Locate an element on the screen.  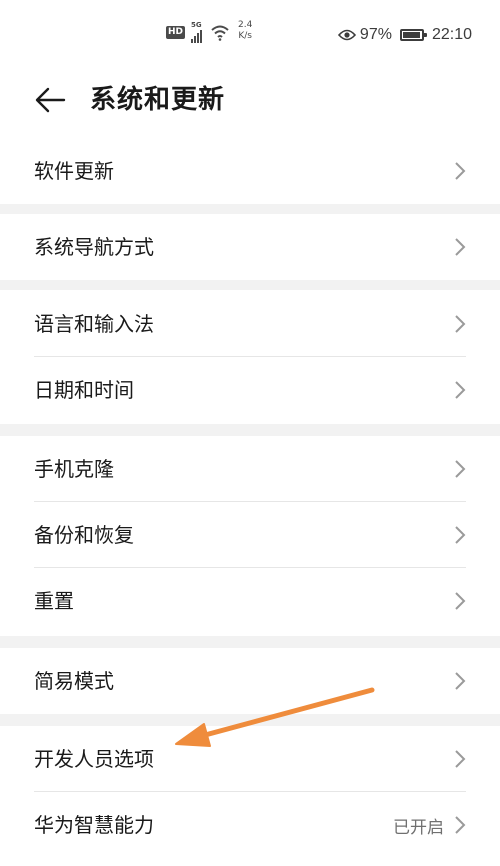
wifi-icon is located at coordinates (220, 33).